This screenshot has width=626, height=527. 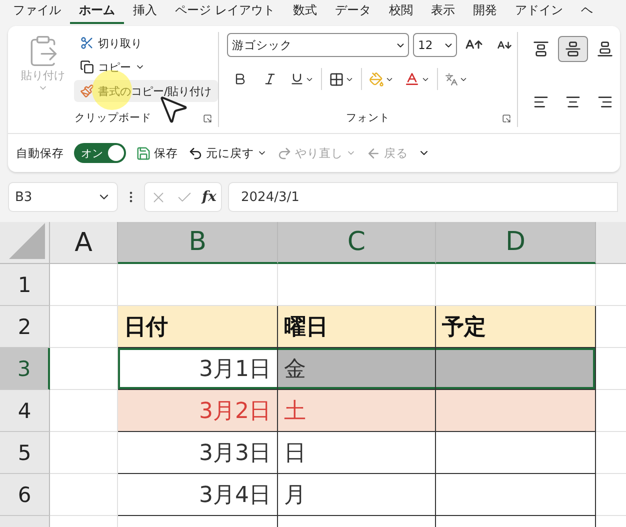 I want to click on group-label: フォント, so click(x=368, y=118).